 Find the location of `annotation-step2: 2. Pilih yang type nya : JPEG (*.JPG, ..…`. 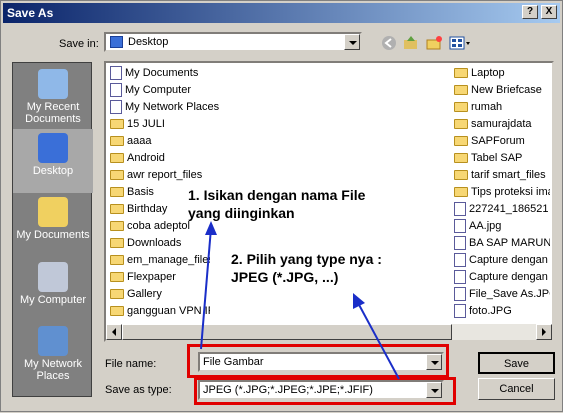

annotation-step2: 2. Pilih yang type nya : JPEG (*.JPG, ..… is located at coordinates (306, 268).